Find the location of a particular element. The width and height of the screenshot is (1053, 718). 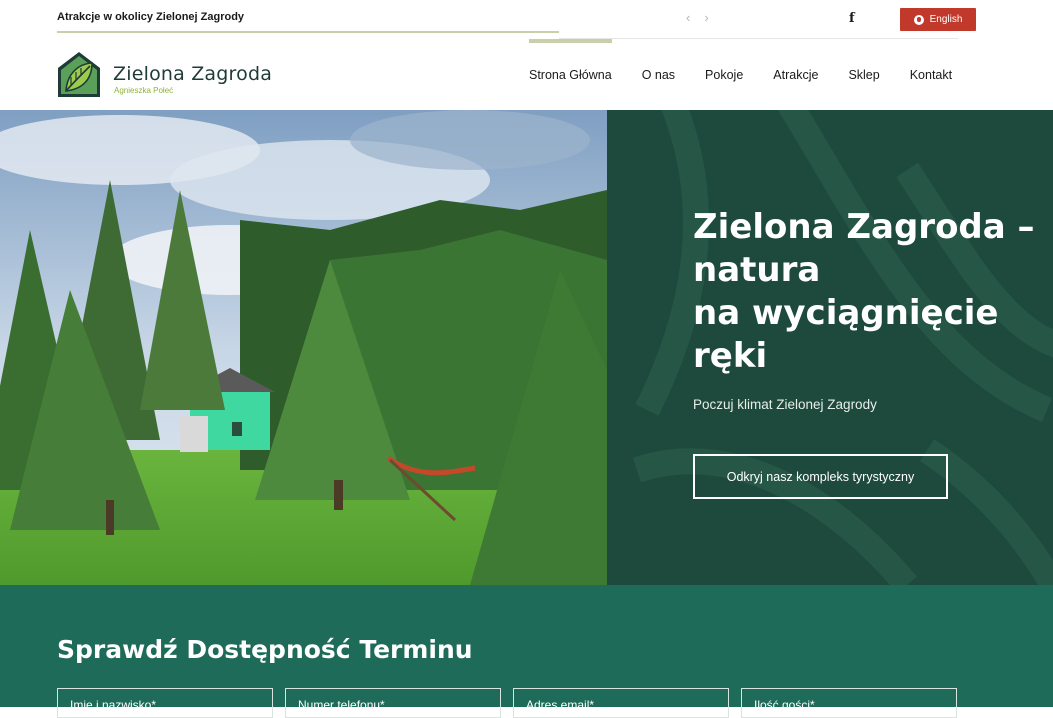

hero-title-line: ręki is located at coordinates (730, 356).